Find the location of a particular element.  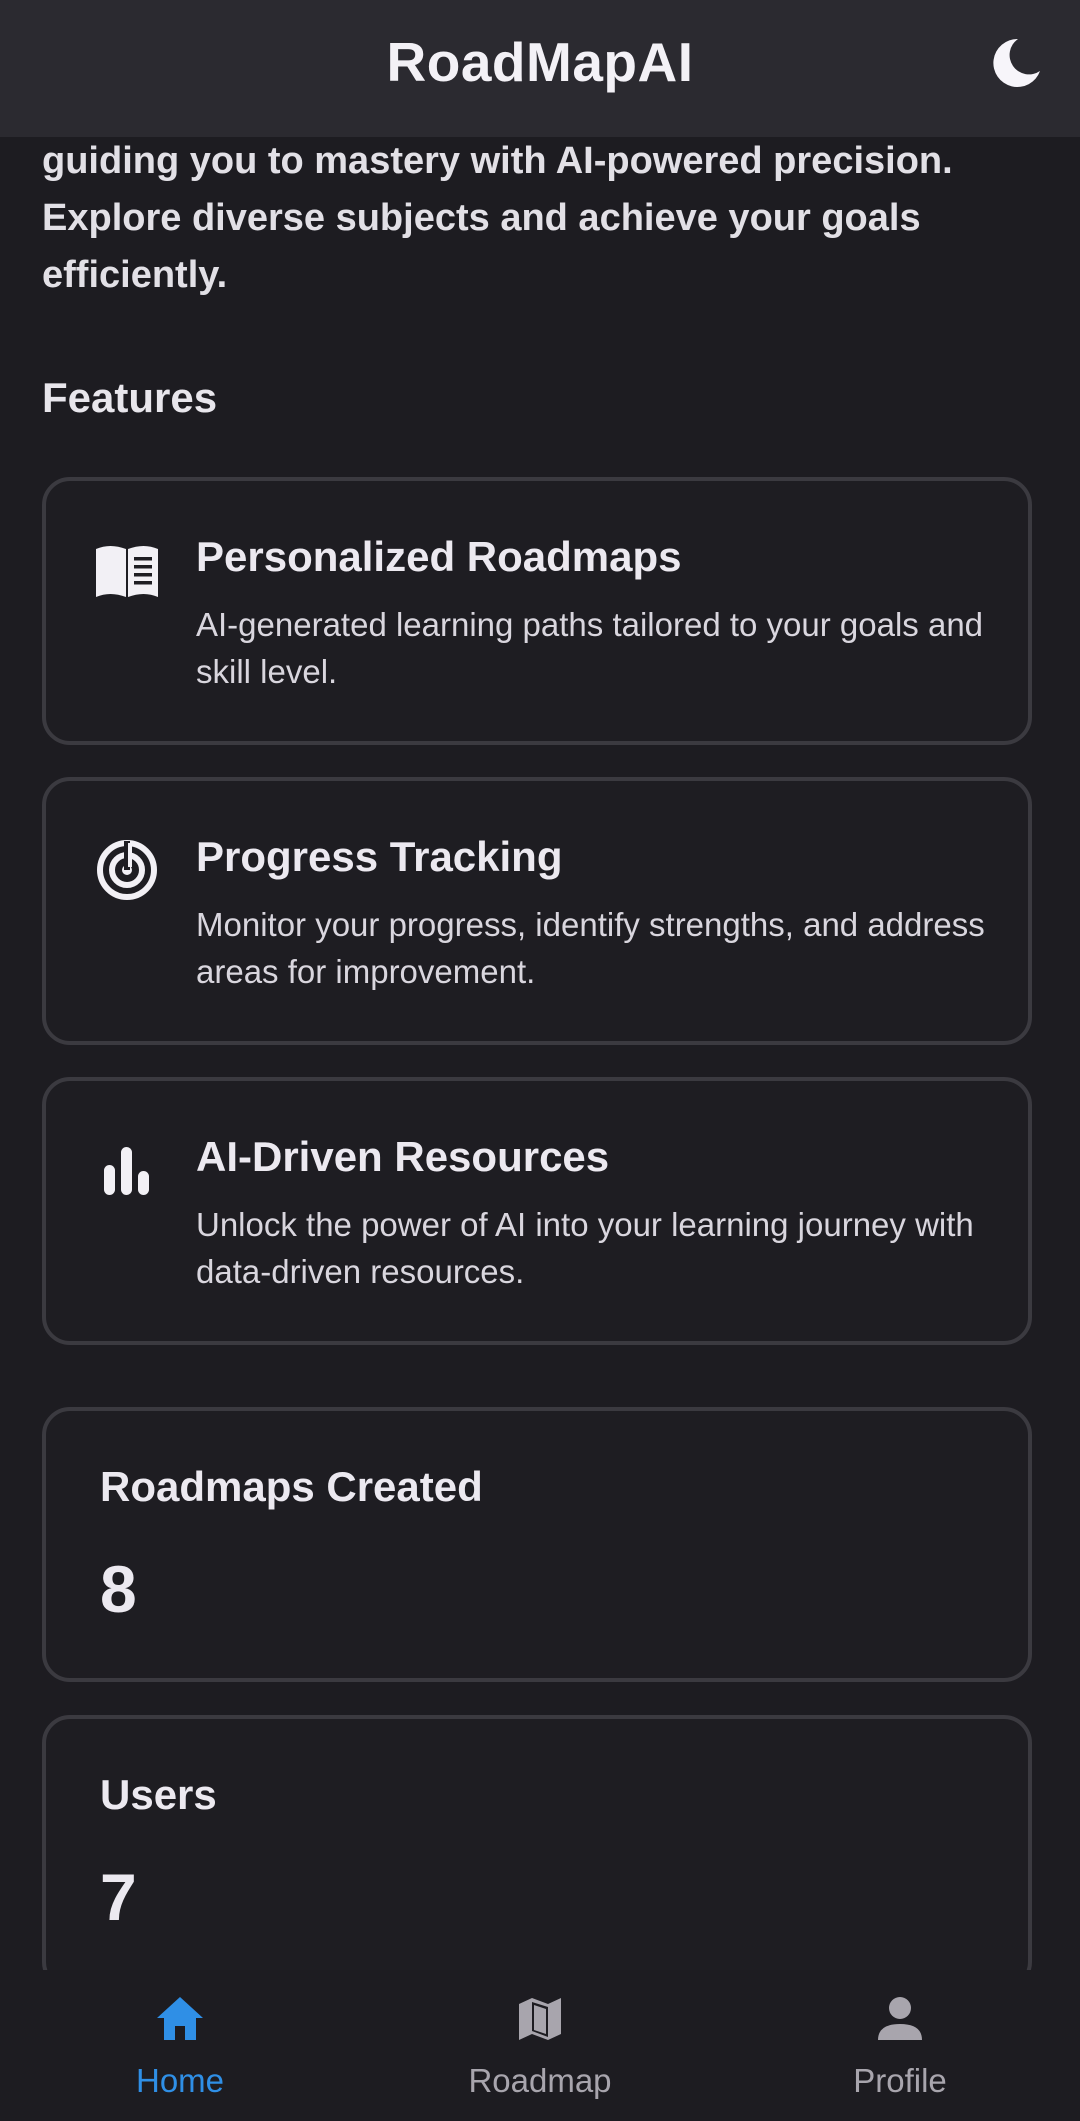

app-title: RoadMapAI is located at coordinates (540, 62).